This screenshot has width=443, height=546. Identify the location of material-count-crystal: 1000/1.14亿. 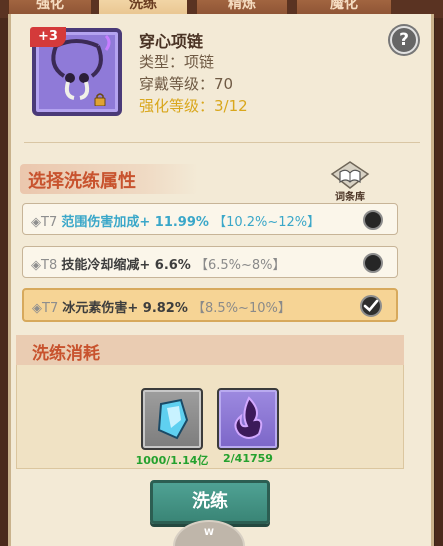
(172, 460).